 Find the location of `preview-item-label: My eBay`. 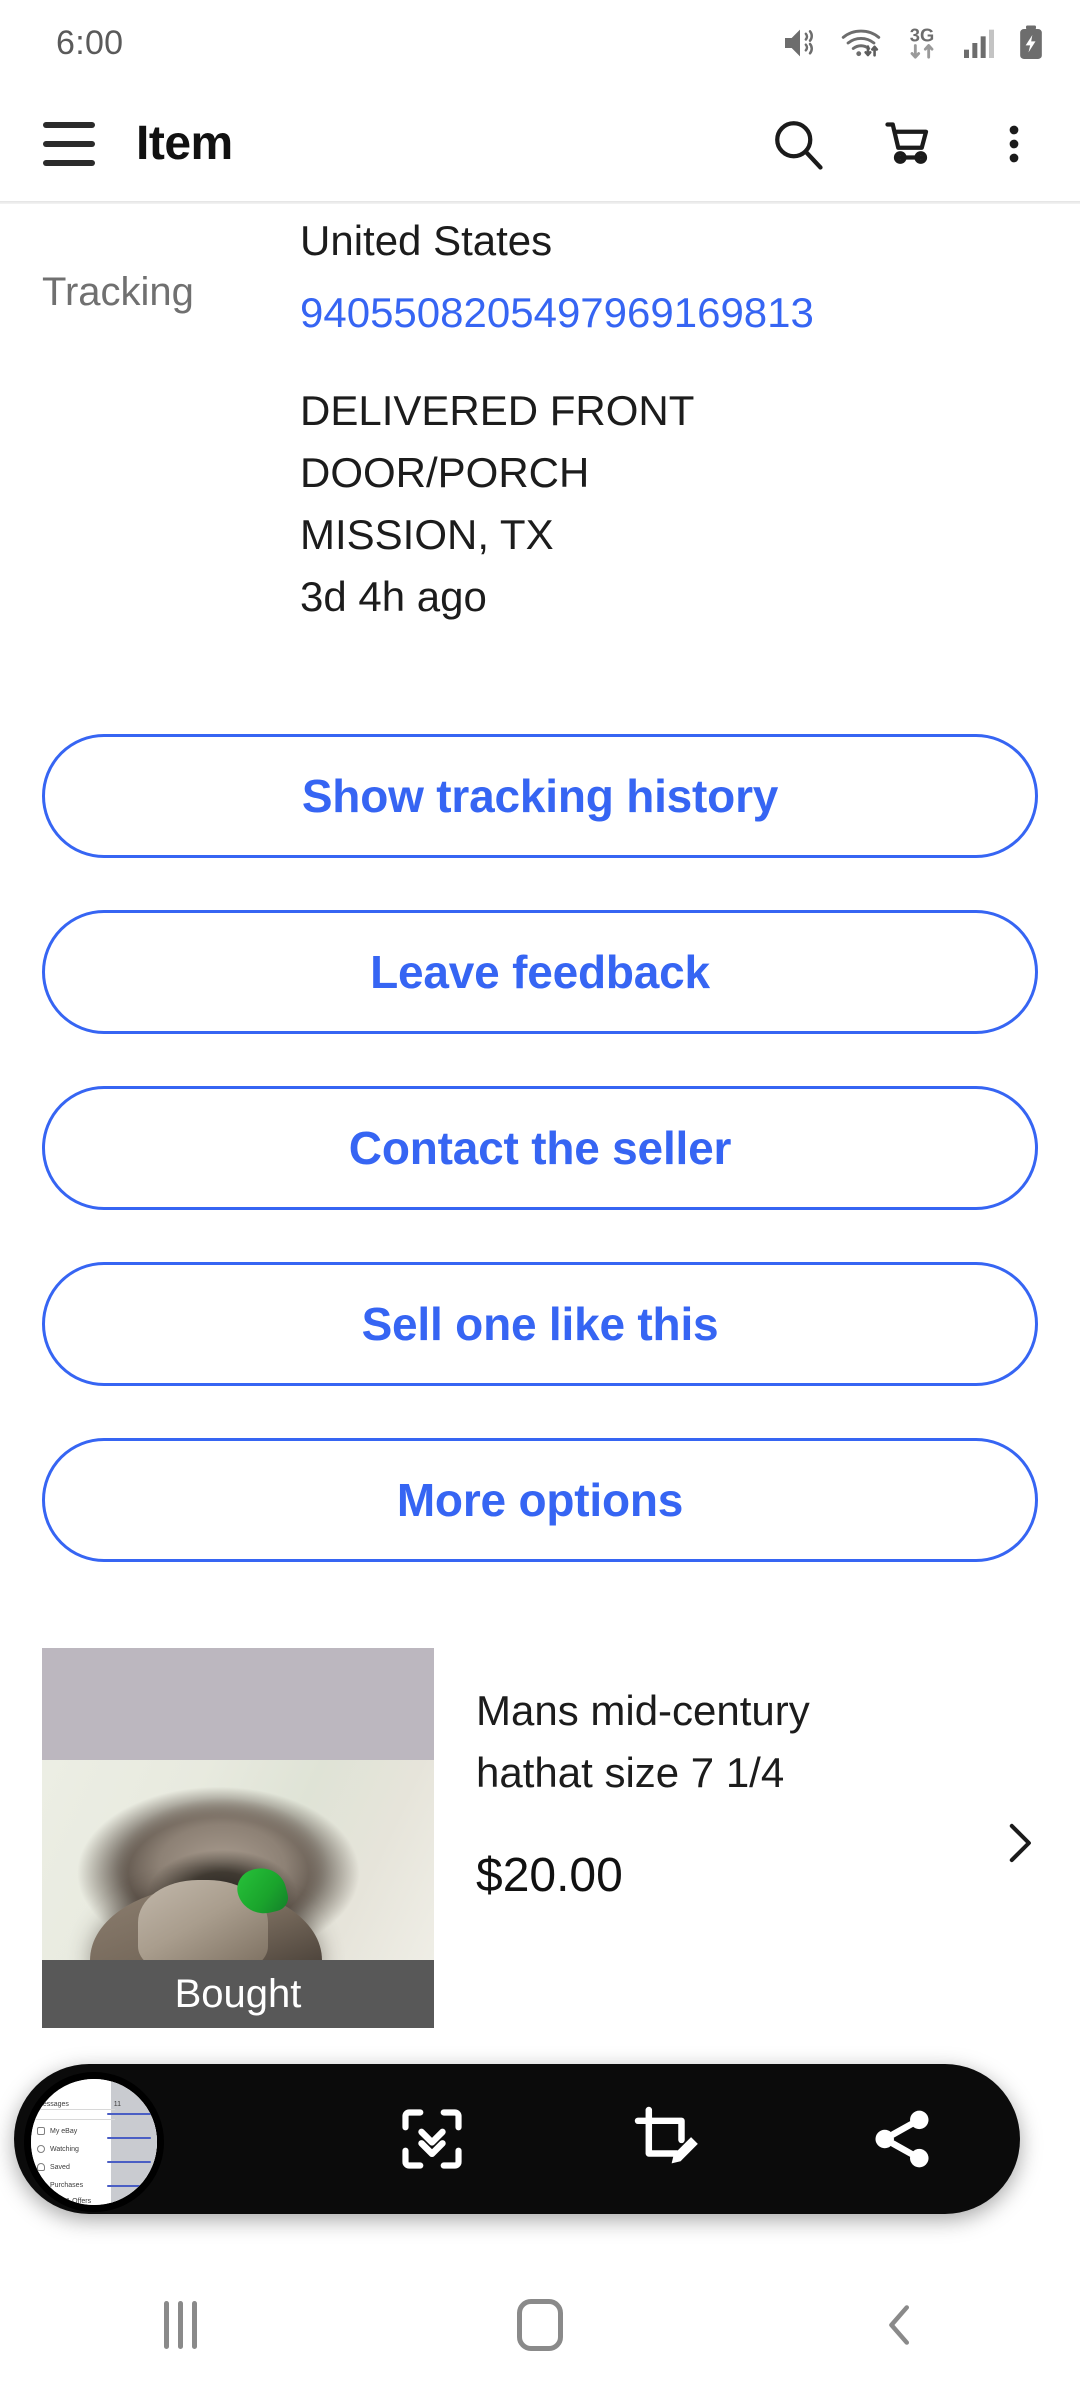

preview-item-label: My eBay is located at coordinates (64, 2131).